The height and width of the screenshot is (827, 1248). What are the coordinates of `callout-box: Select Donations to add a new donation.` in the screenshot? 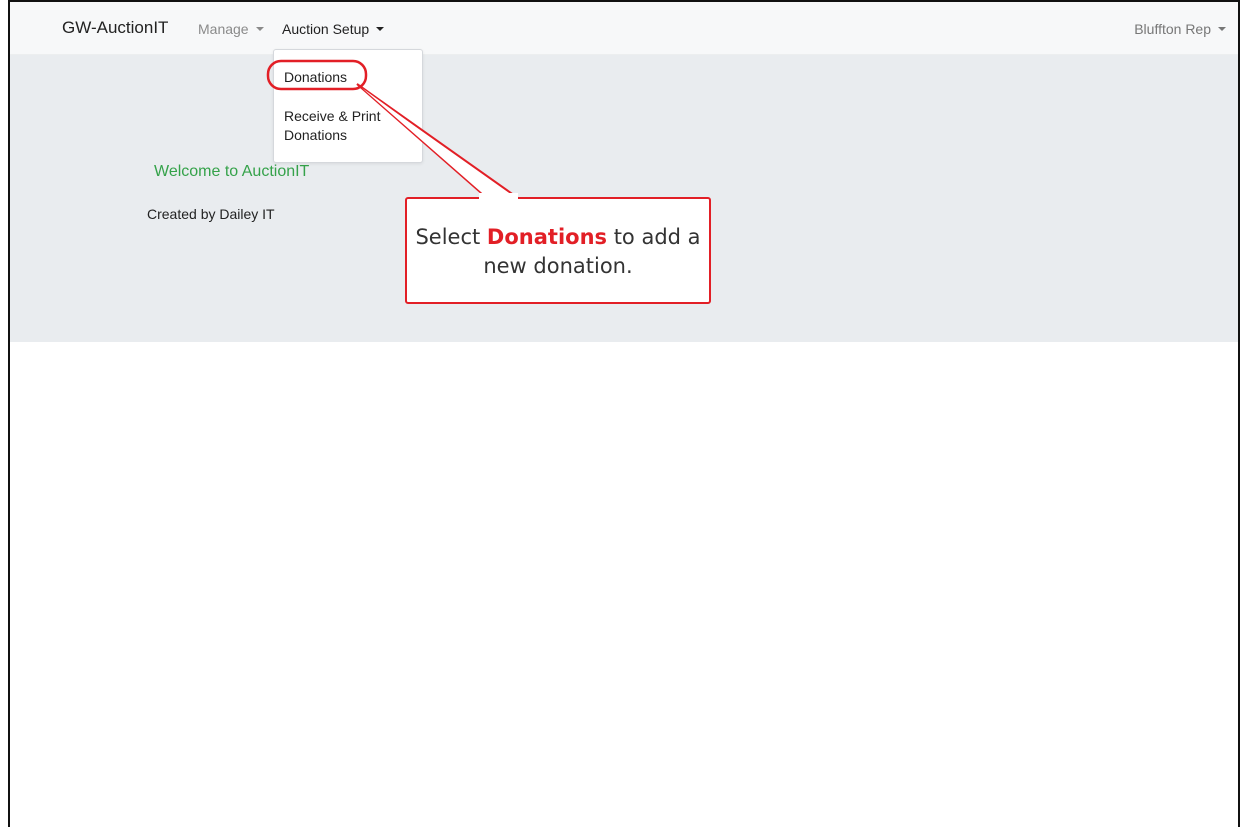 It's located at (558, 250).